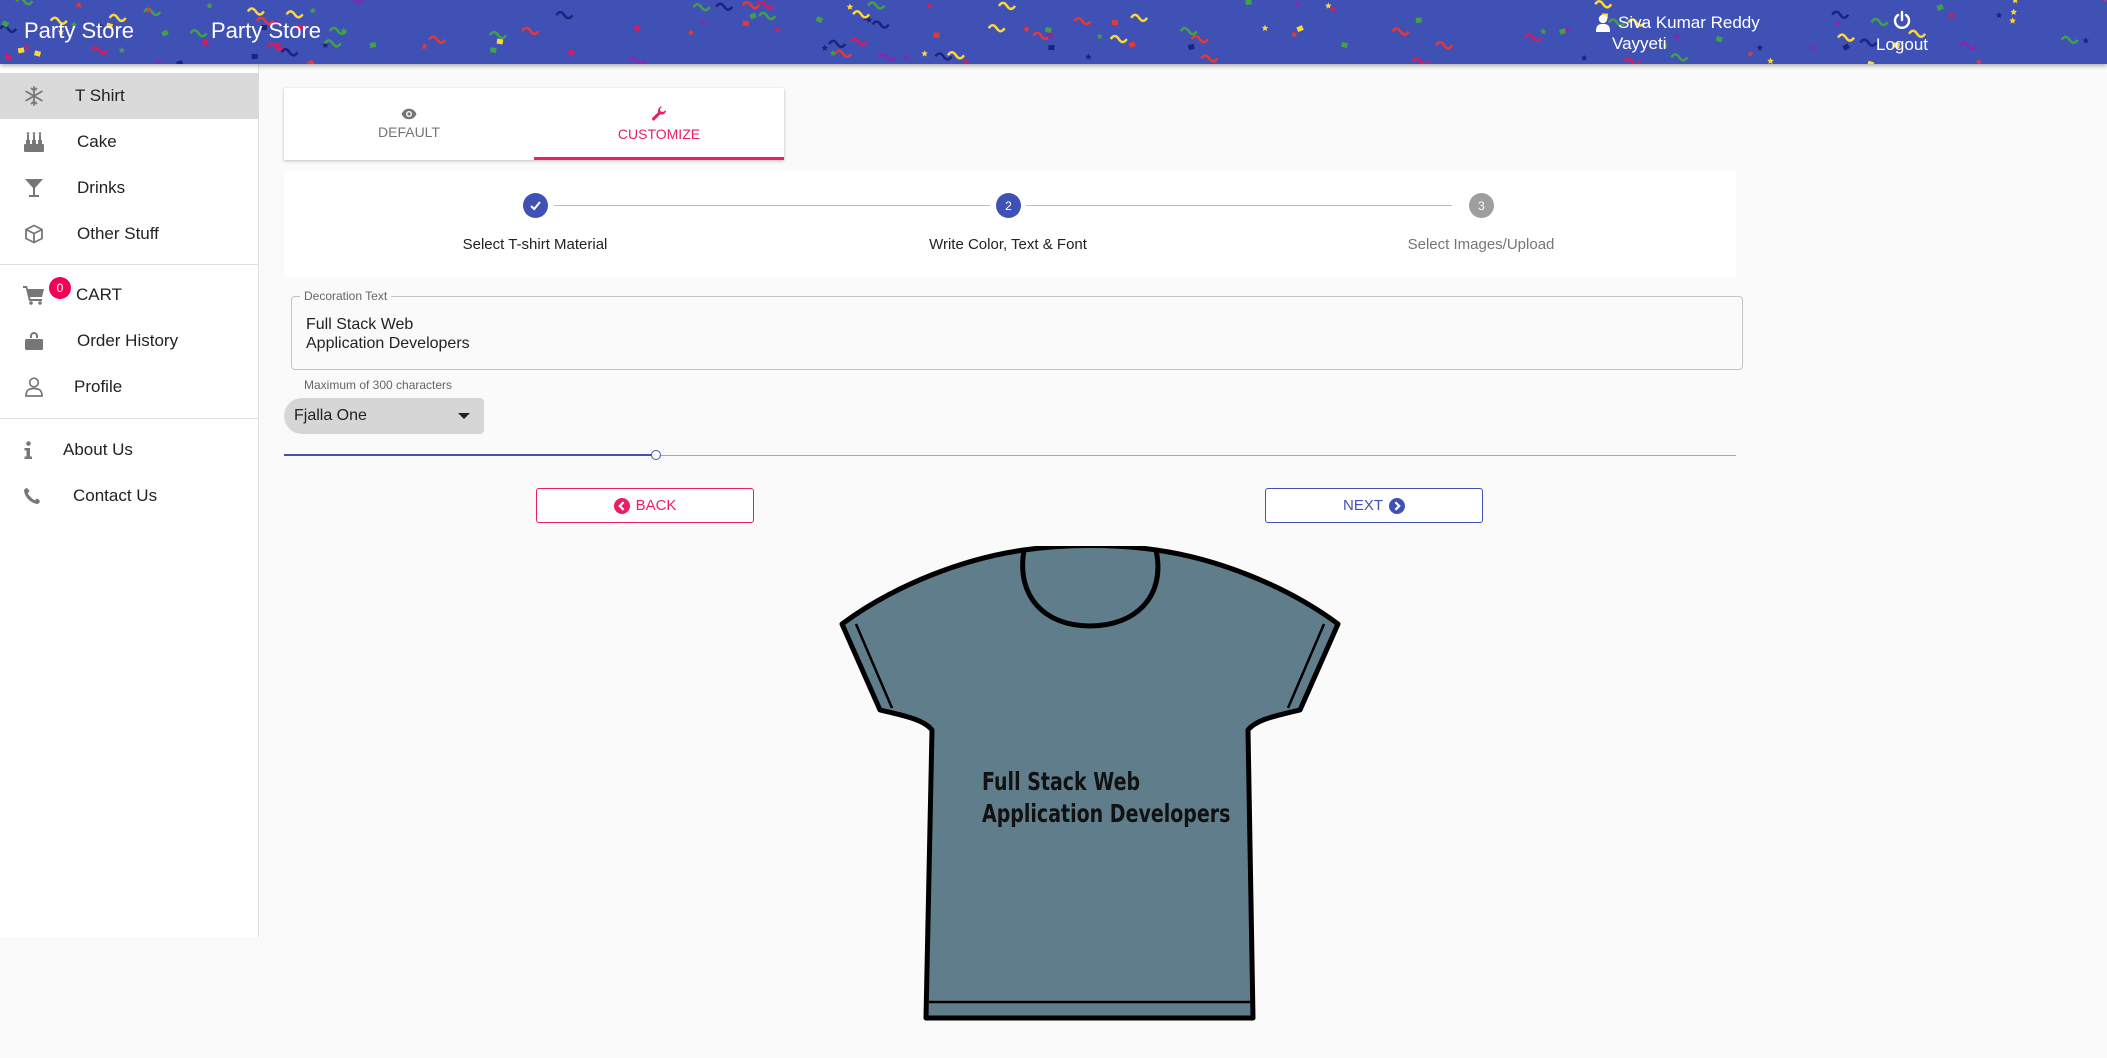  What do you see at coordinates (32, 496) in the screenshot?
I see `phone-icon` at bounding box center [32, 496].